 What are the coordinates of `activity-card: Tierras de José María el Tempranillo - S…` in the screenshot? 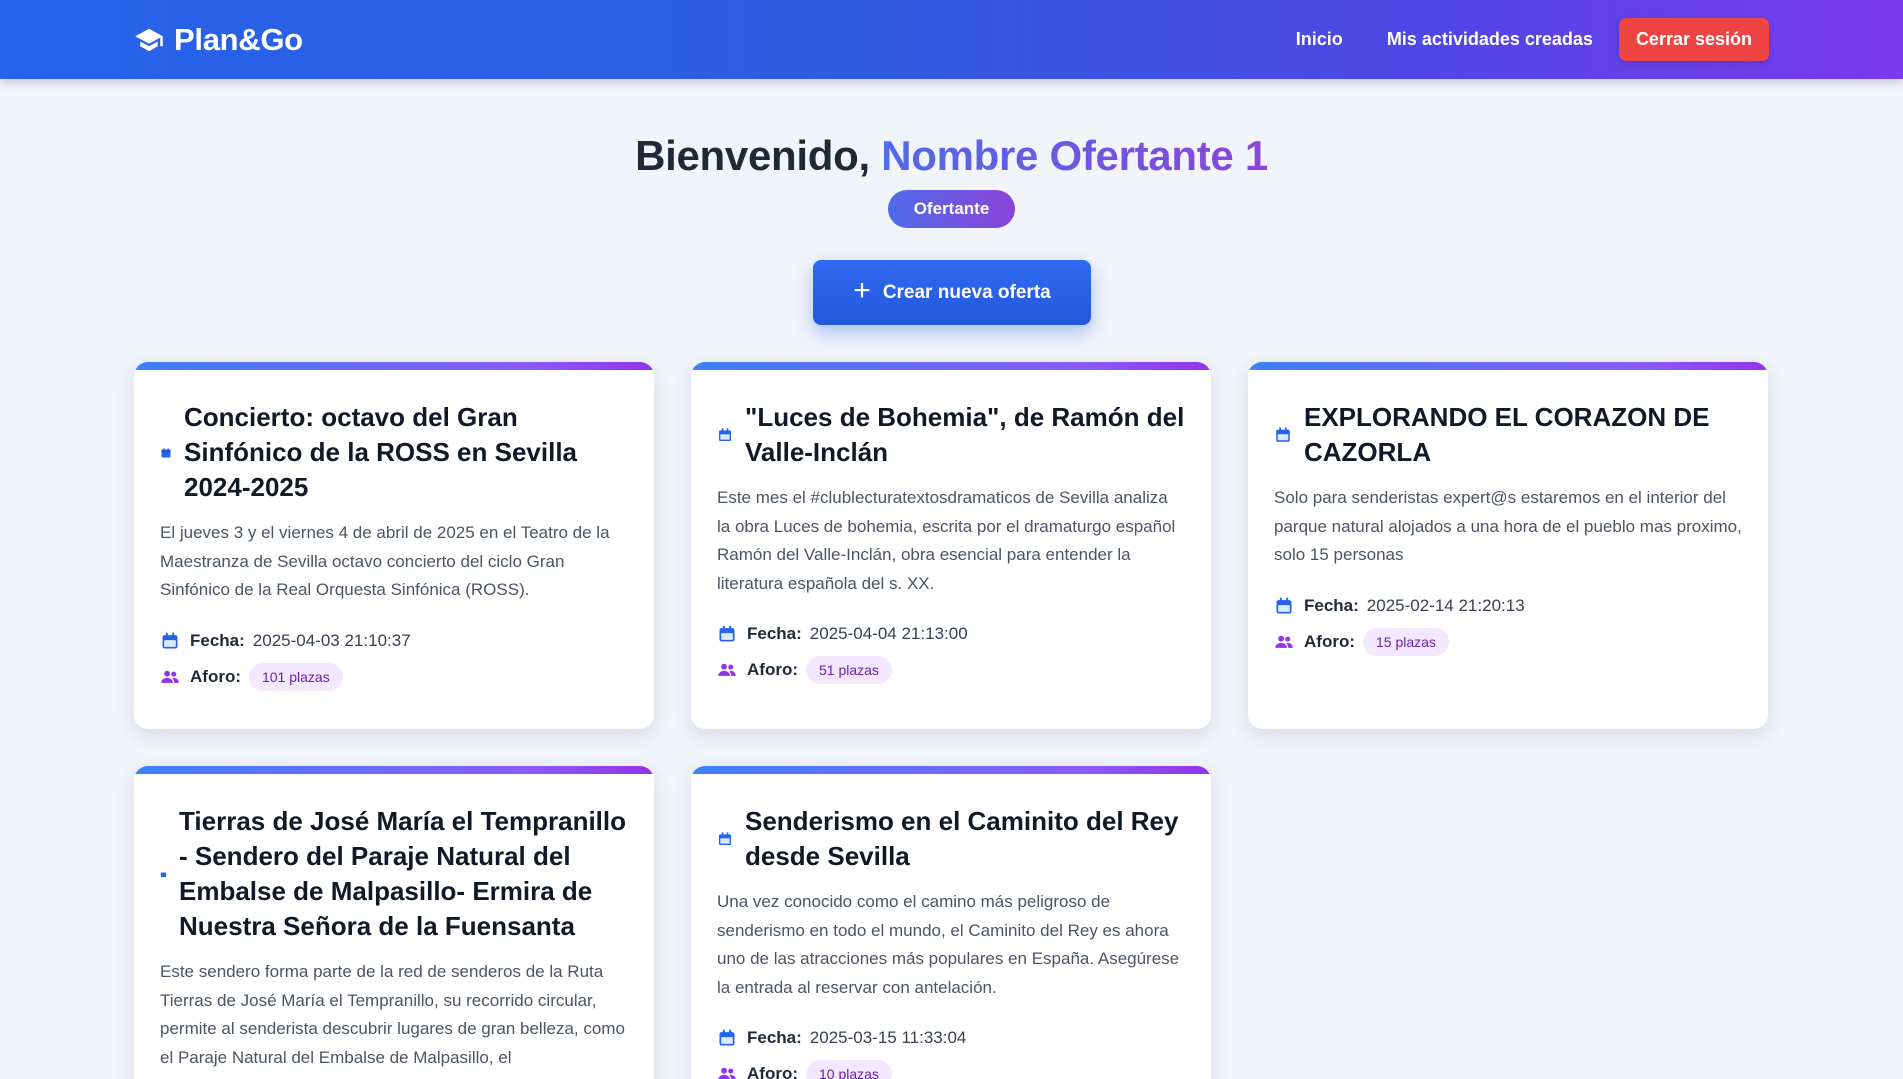 It's located at (394, 922).